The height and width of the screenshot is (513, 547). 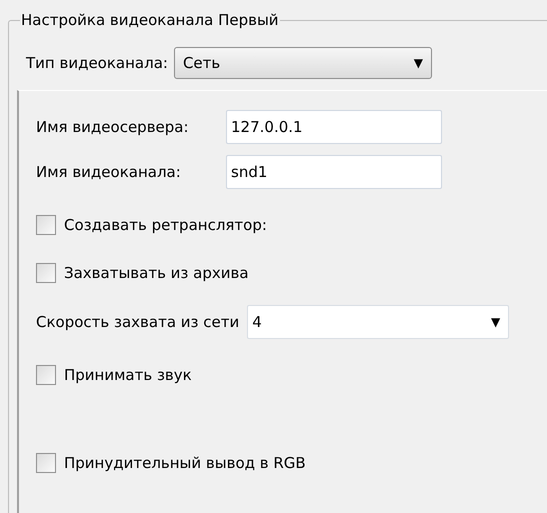 I want to click on channel-type-label: Тип видеоканала:, so click(x=97, y=63).